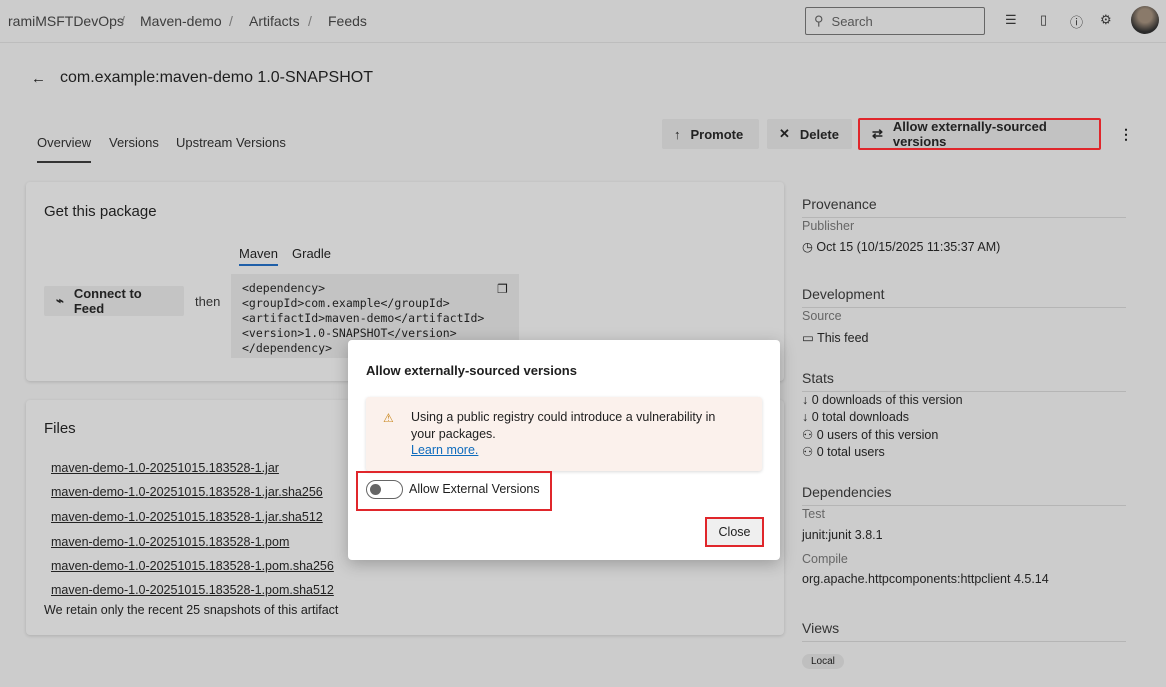  Describe the element at coordinates (1145, 20) in the screenshot. I see `avatar` at that location.